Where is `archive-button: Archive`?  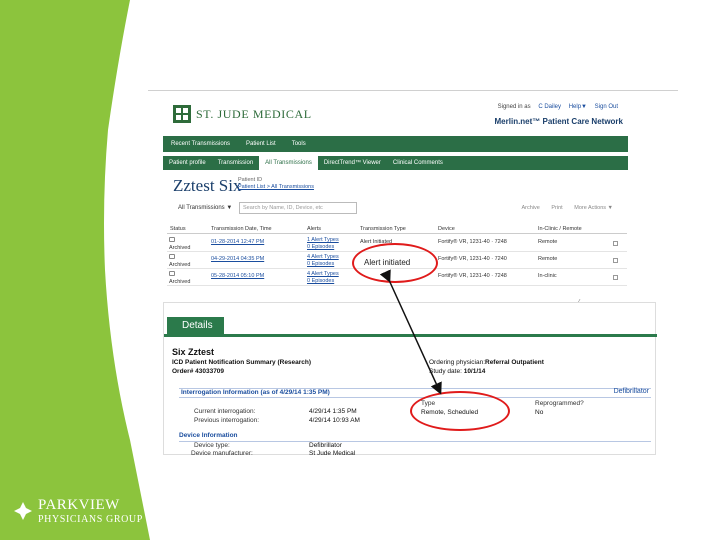 archive-button: Archive is located at coordinates (531, 208).